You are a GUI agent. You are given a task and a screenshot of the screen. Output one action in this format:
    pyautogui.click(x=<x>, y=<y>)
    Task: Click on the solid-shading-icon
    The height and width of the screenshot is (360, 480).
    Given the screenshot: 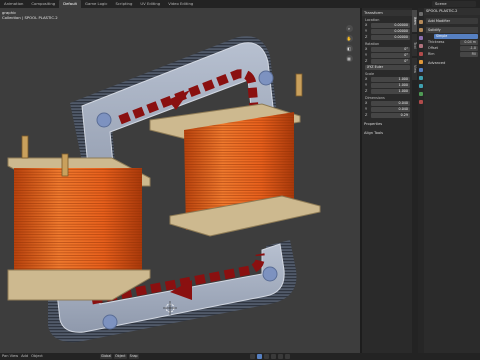 What is the action you would take?
    pyautogui.click(x=259, y=356)
    